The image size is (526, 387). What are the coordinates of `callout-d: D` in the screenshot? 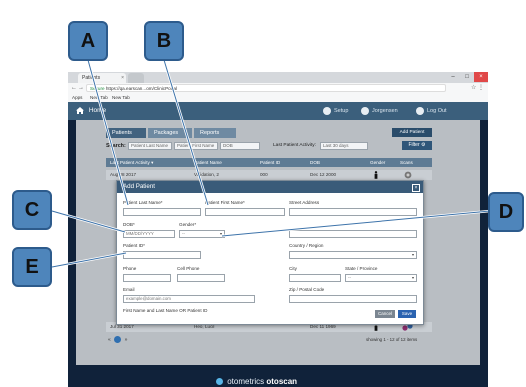 It's located at (506, 212).